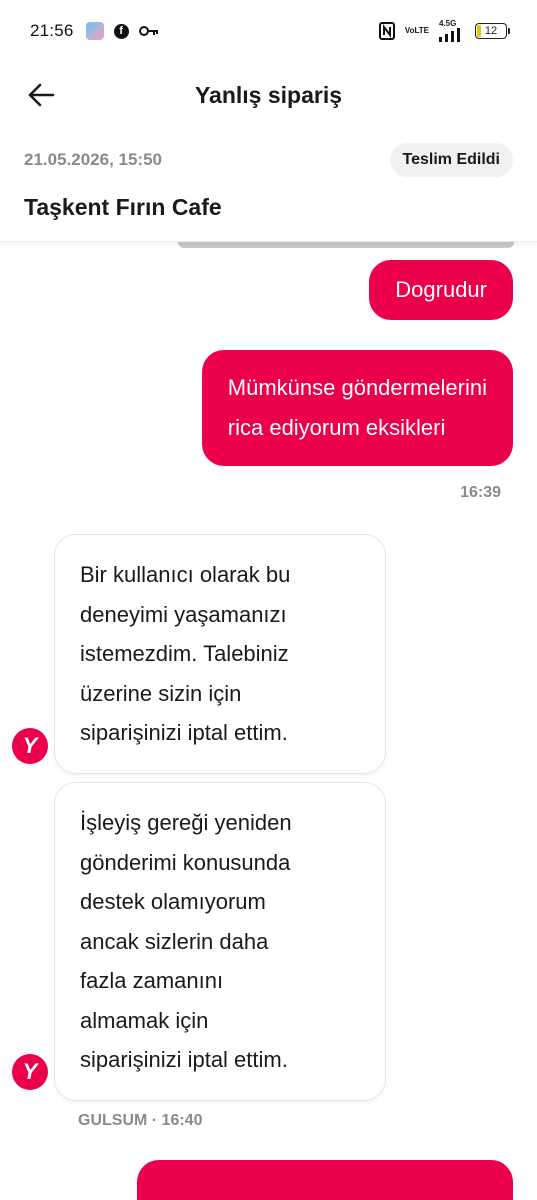 This screenshot has width=537, height=1200. What do you see at coordinates (152, 980) in the screenshot?
I see `message-line: fazla zamanını` at bounding box center [152, 980].